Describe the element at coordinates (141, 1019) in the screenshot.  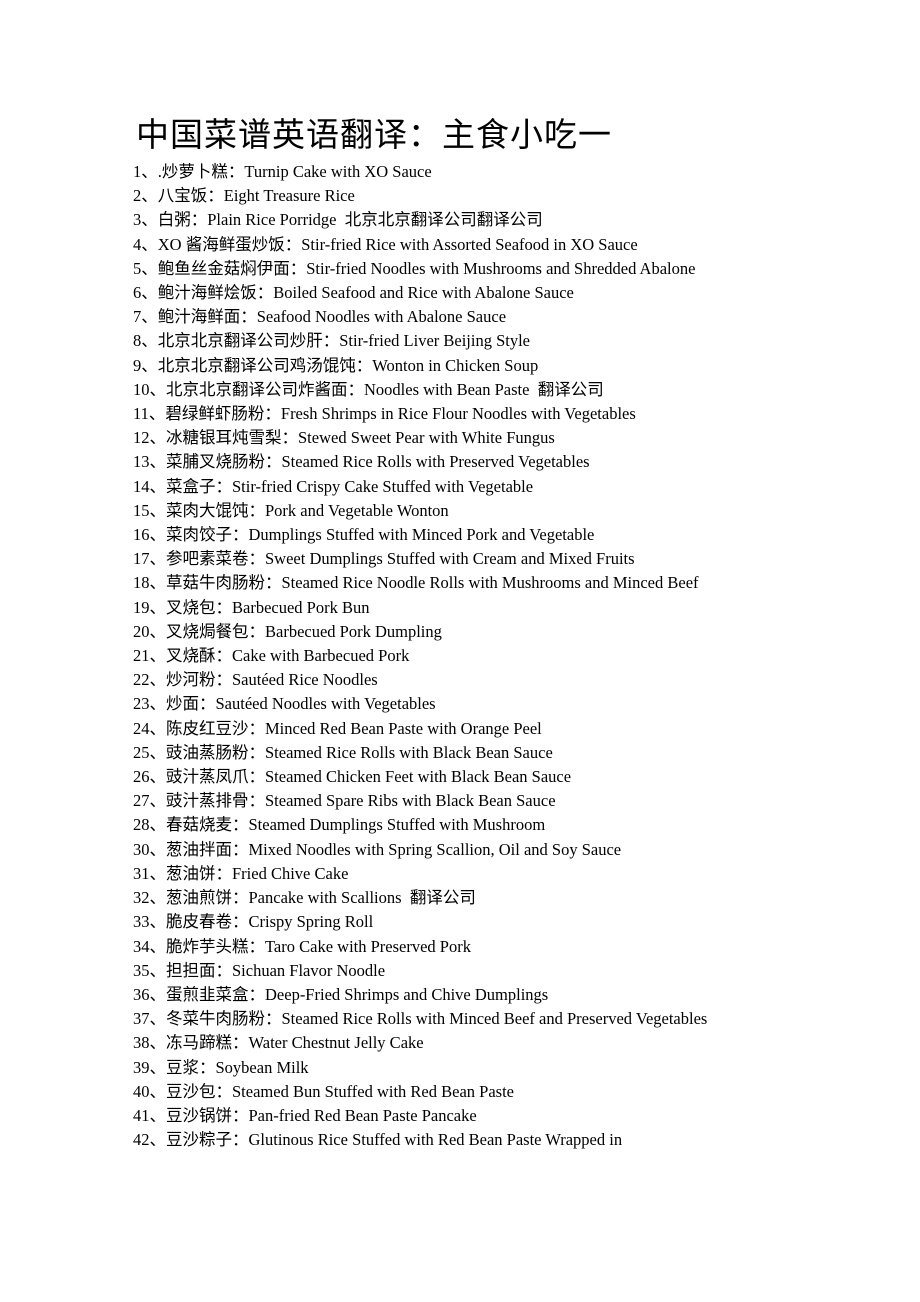
I see `recipe-item-index: 37` at that location.